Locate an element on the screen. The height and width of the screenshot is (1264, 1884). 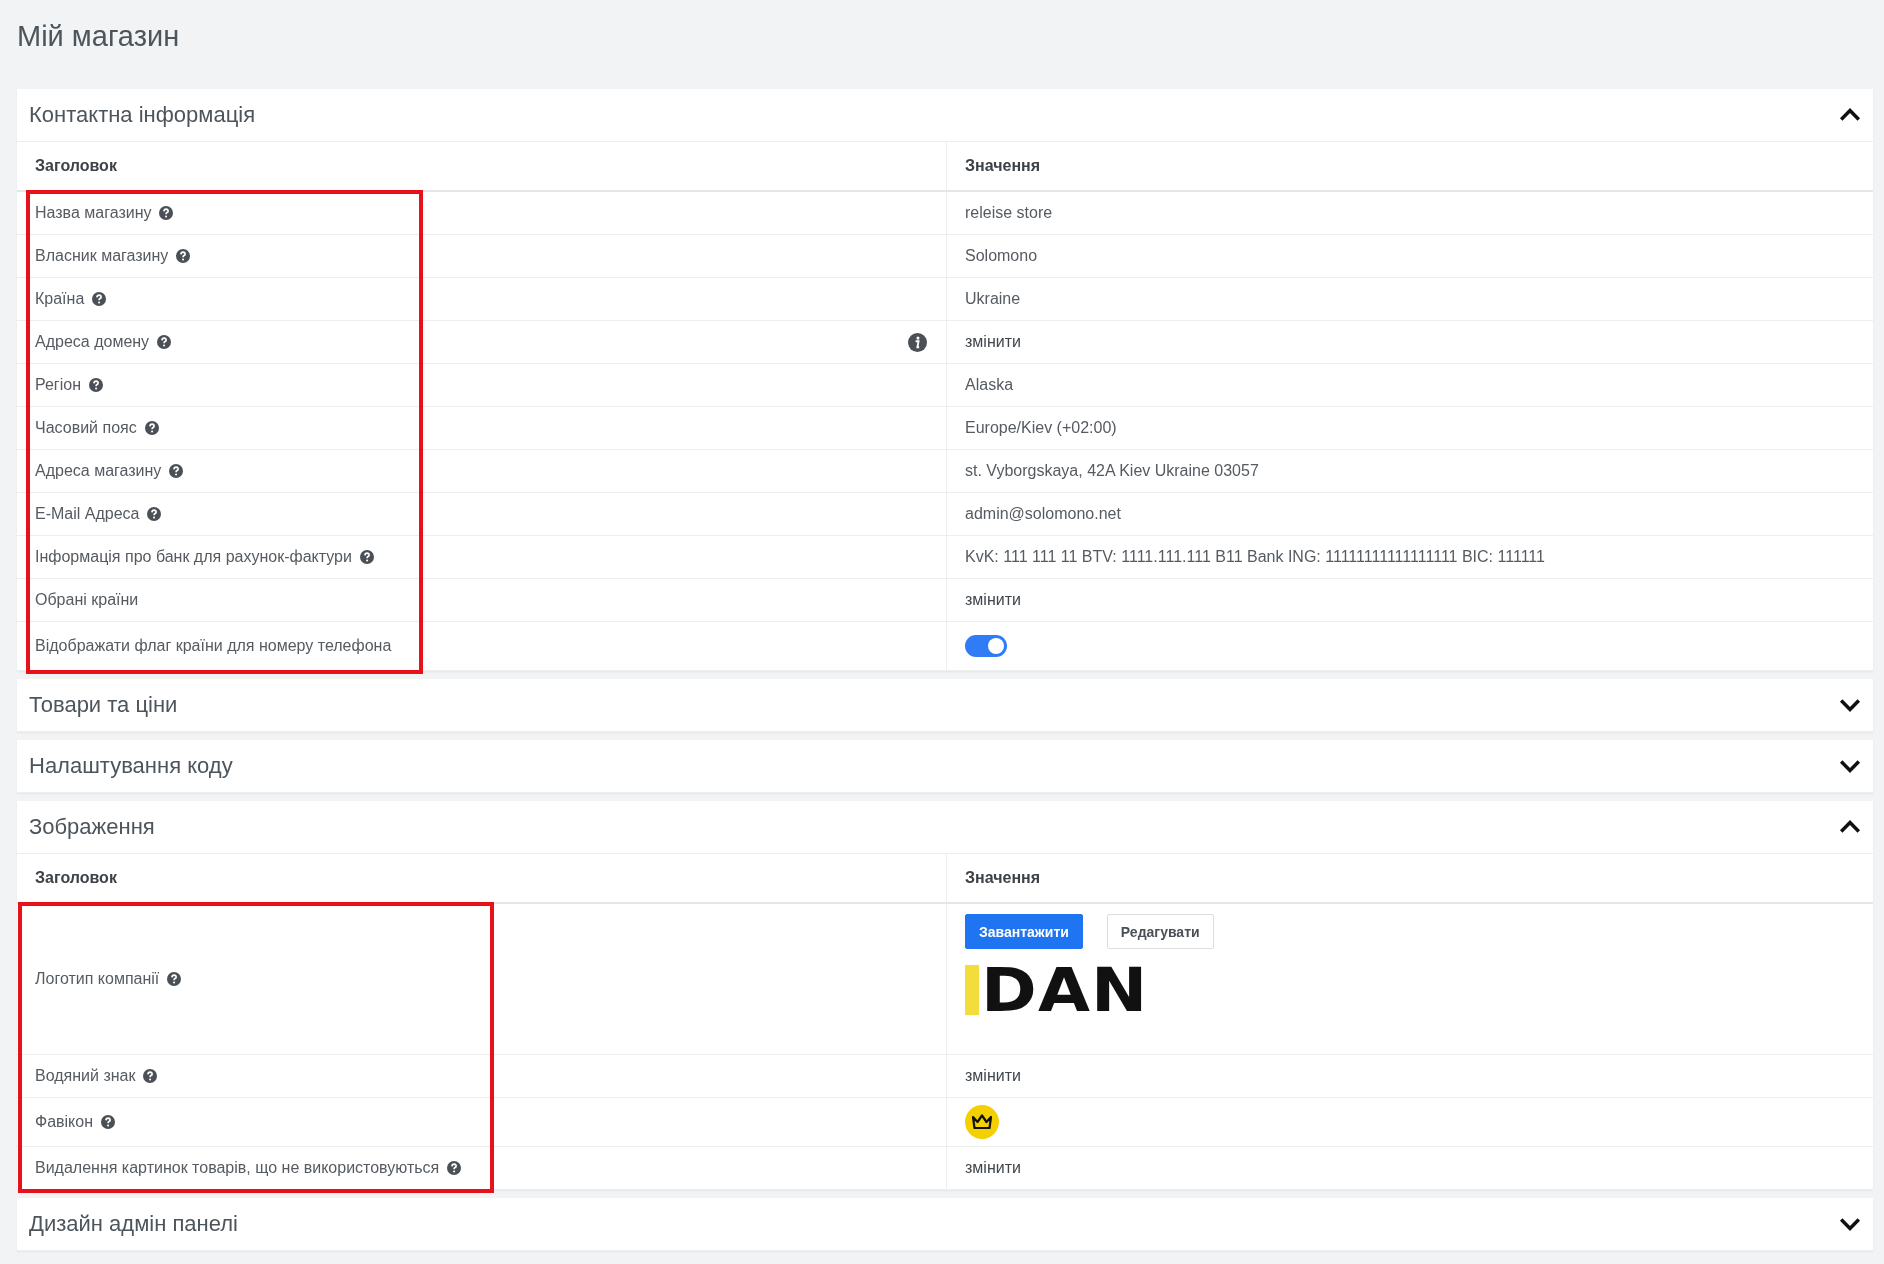
section-header: Товари та ціни is located at coordinates (945, 705).